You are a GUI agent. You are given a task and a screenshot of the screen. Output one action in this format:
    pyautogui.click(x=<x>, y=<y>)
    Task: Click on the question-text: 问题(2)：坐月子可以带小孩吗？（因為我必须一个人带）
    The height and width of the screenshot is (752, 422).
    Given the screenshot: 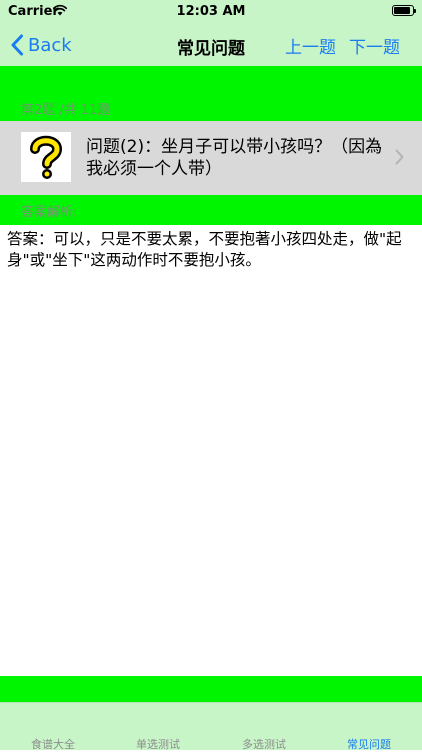 What is the action you would take?
    pyautogui.click(x=234, y=158)
    